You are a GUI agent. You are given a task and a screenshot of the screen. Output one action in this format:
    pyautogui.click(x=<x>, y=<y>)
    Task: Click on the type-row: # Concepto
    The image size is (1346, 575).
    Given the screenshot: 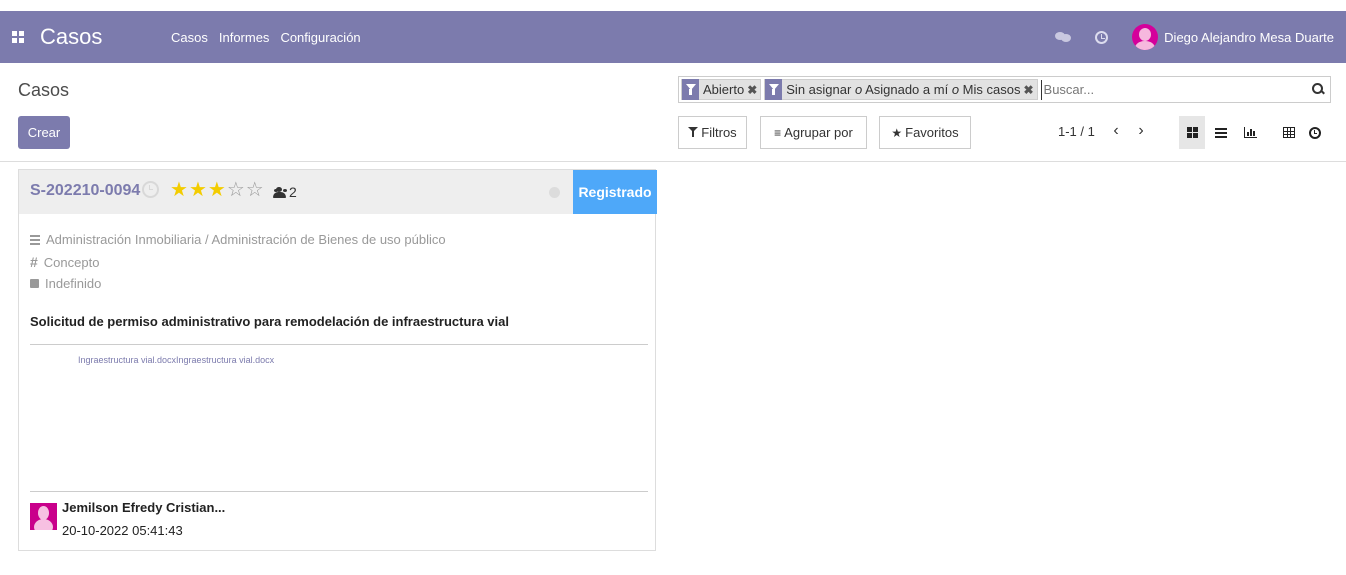 What is the action you would take?
    pyautogui.click(x=64, y=262)
    